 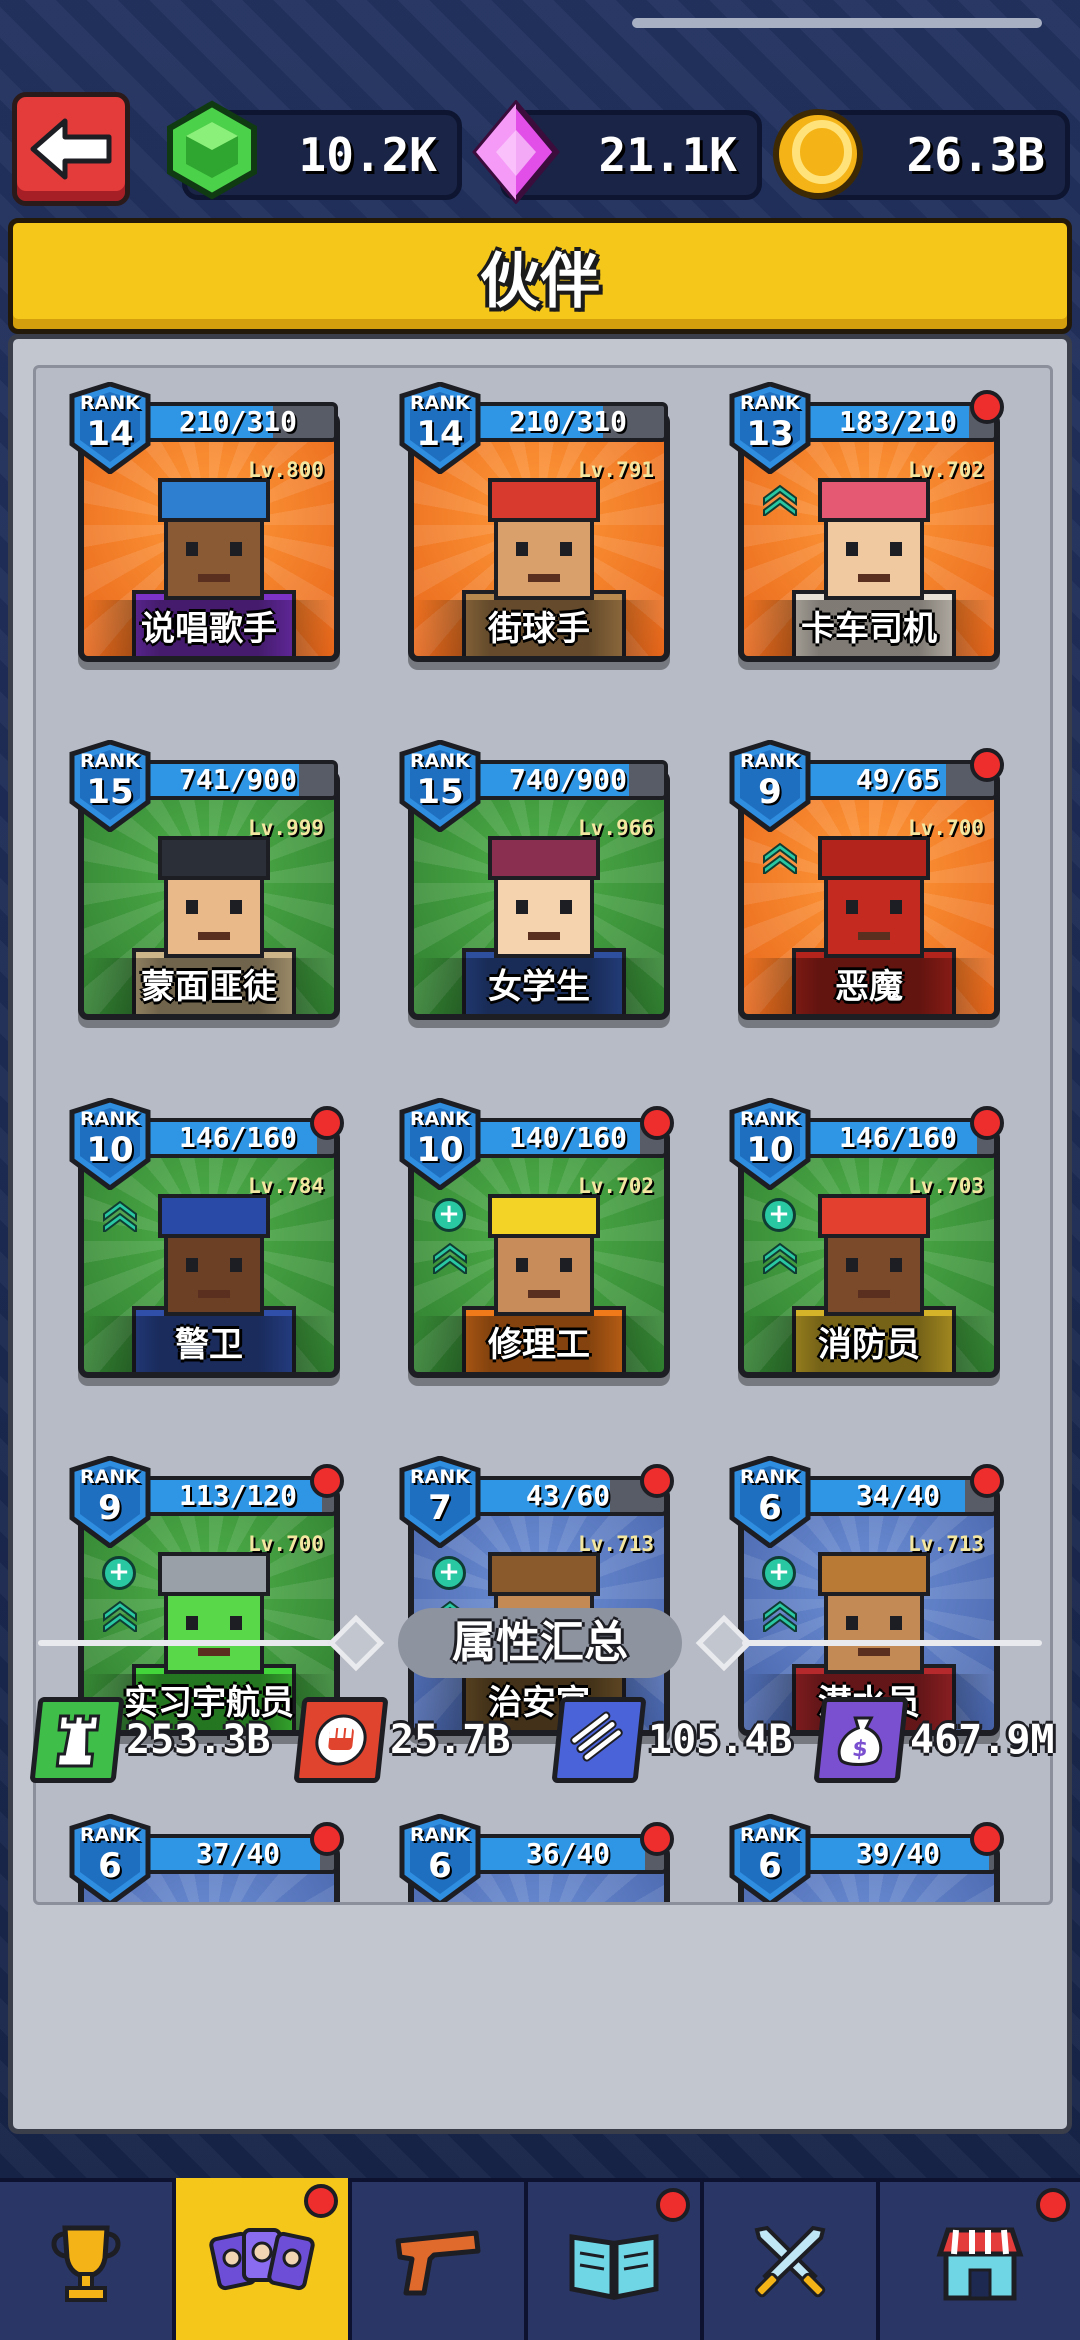 What do you see at coordinates (286, 470) in the screenshot?
I see `partner-level: Lv.800` at bounding box center [286, 470].